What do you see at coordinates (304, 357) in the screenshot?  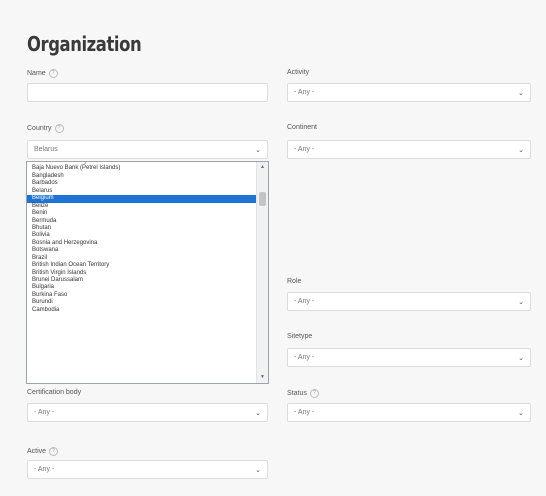 I see `sitetype-select-value: - Any -` at bounding box center [304, 357].